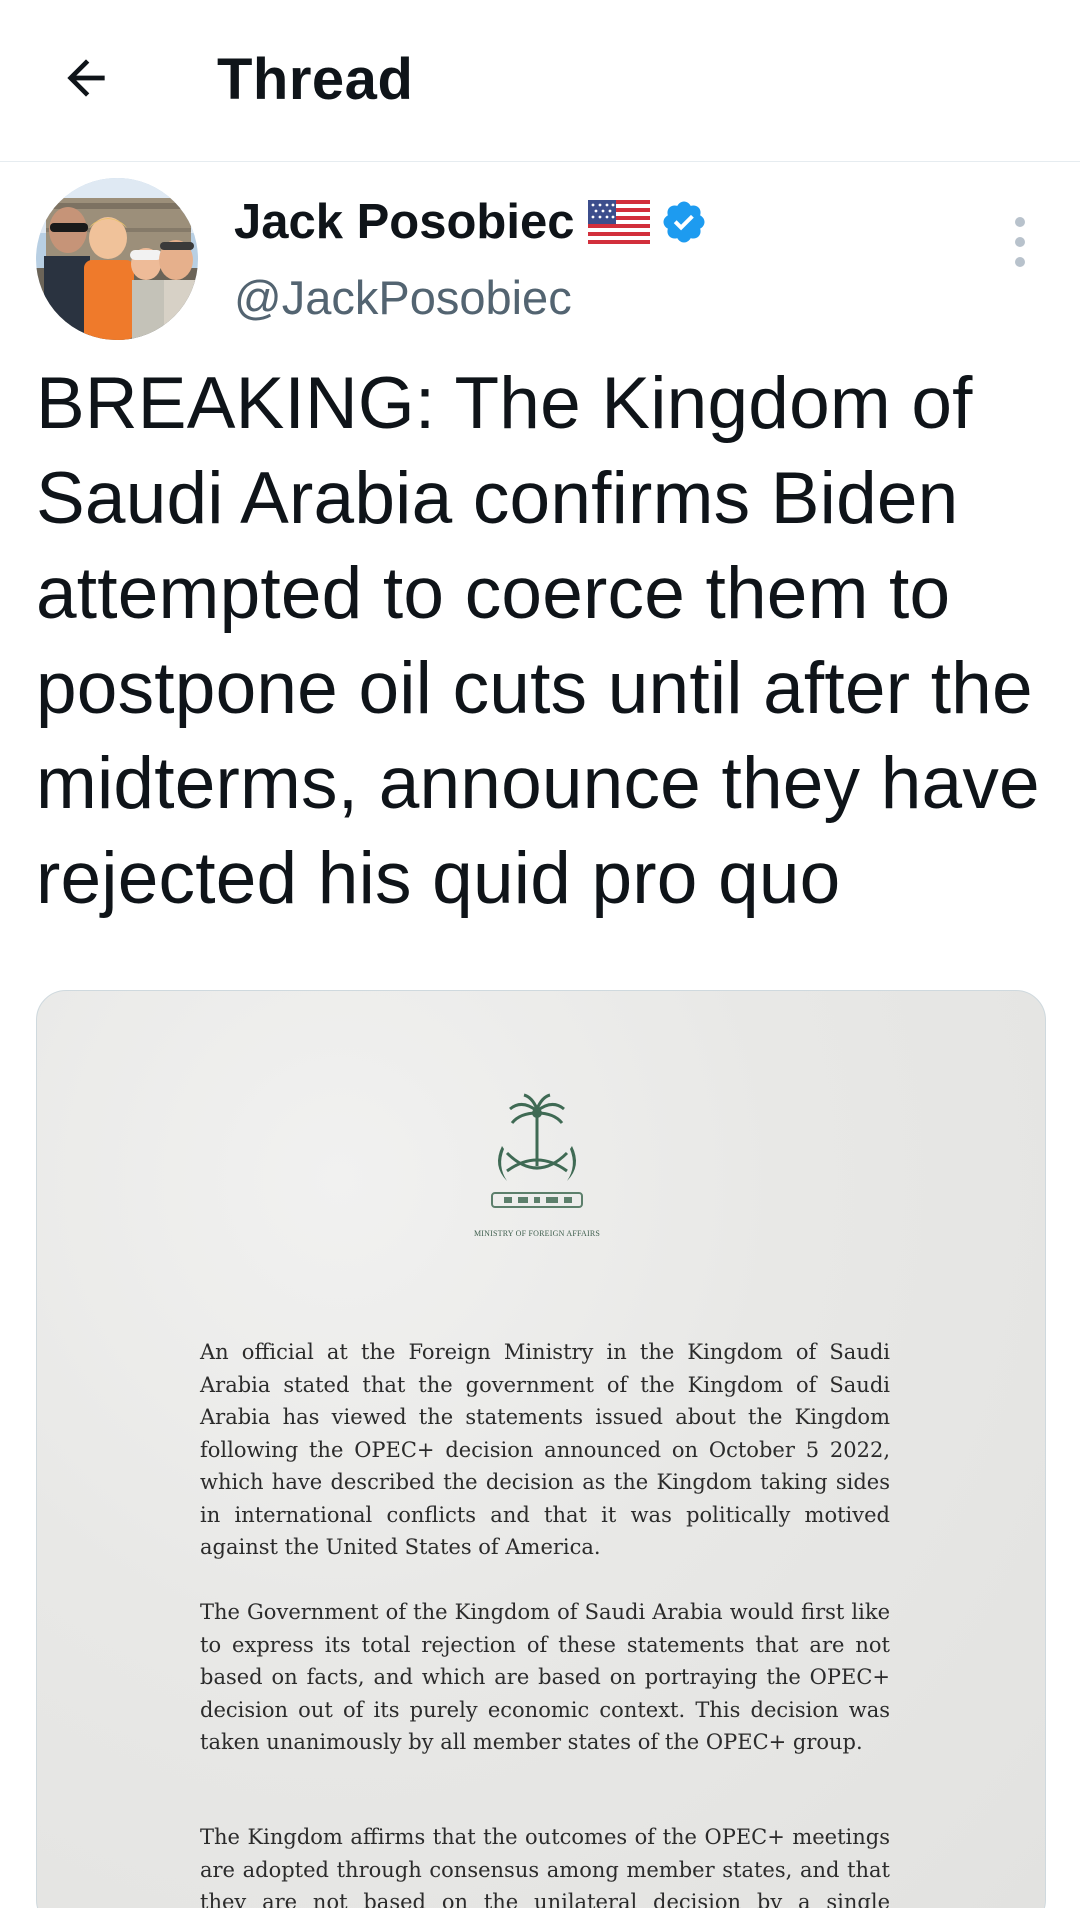  Describe the element at coordinates (537, 1233) in the screenshot. I see `ministry-label: MINISTRY OF FOREIGN AFFAIRS` at that location.